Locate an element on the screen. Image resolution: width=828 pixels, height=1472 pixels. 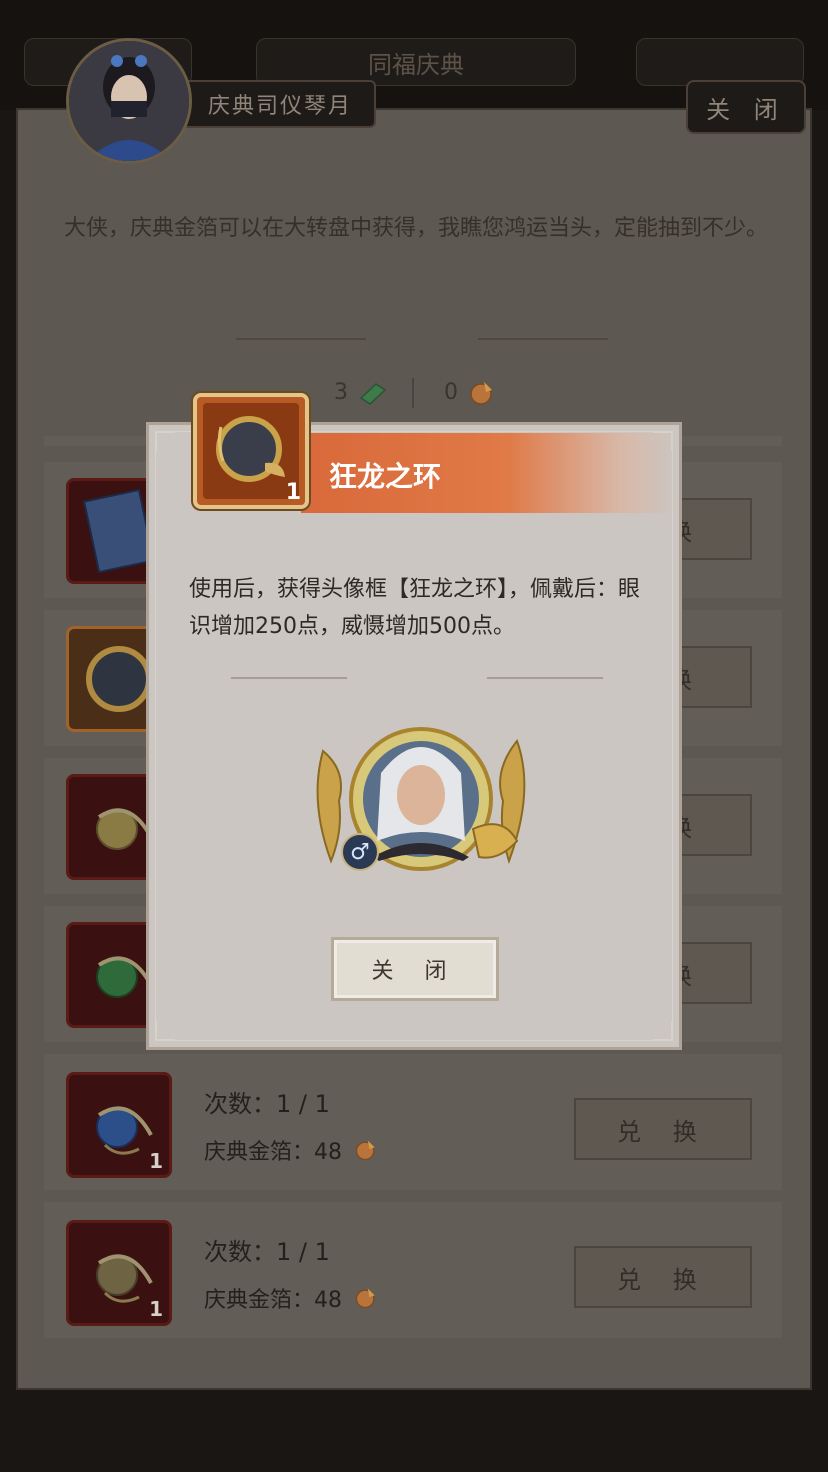
npc-avatar is located at coordinates (129, 101).